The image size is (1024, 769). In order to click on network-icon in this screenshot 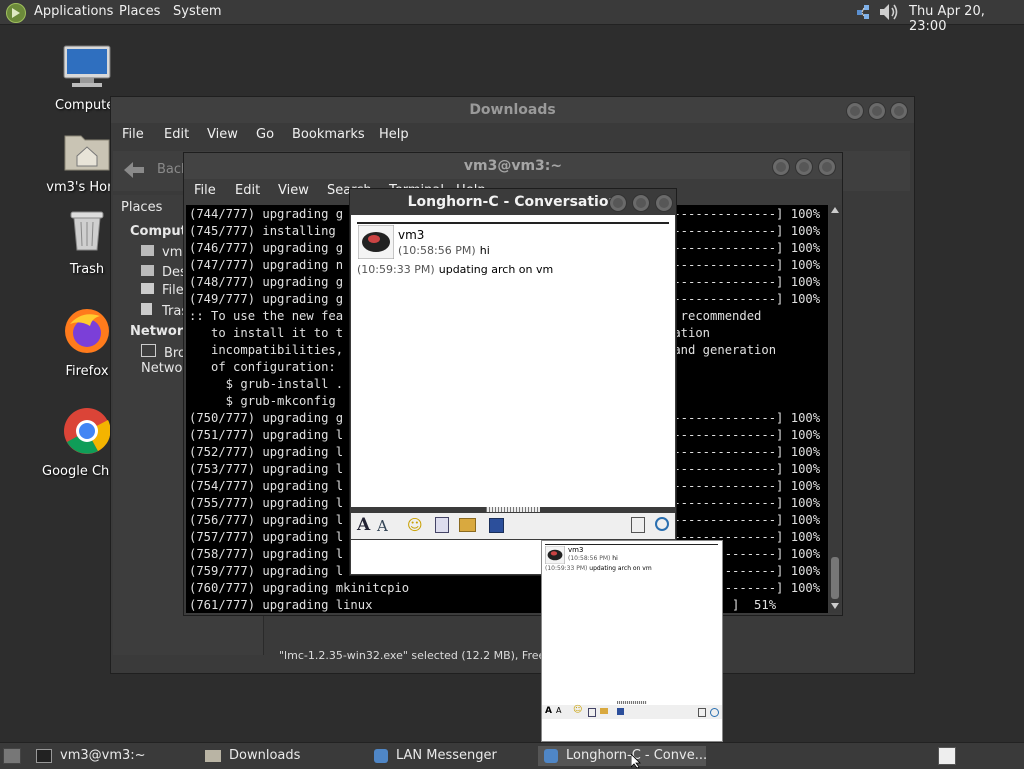, I will do `click(148, 350)`.